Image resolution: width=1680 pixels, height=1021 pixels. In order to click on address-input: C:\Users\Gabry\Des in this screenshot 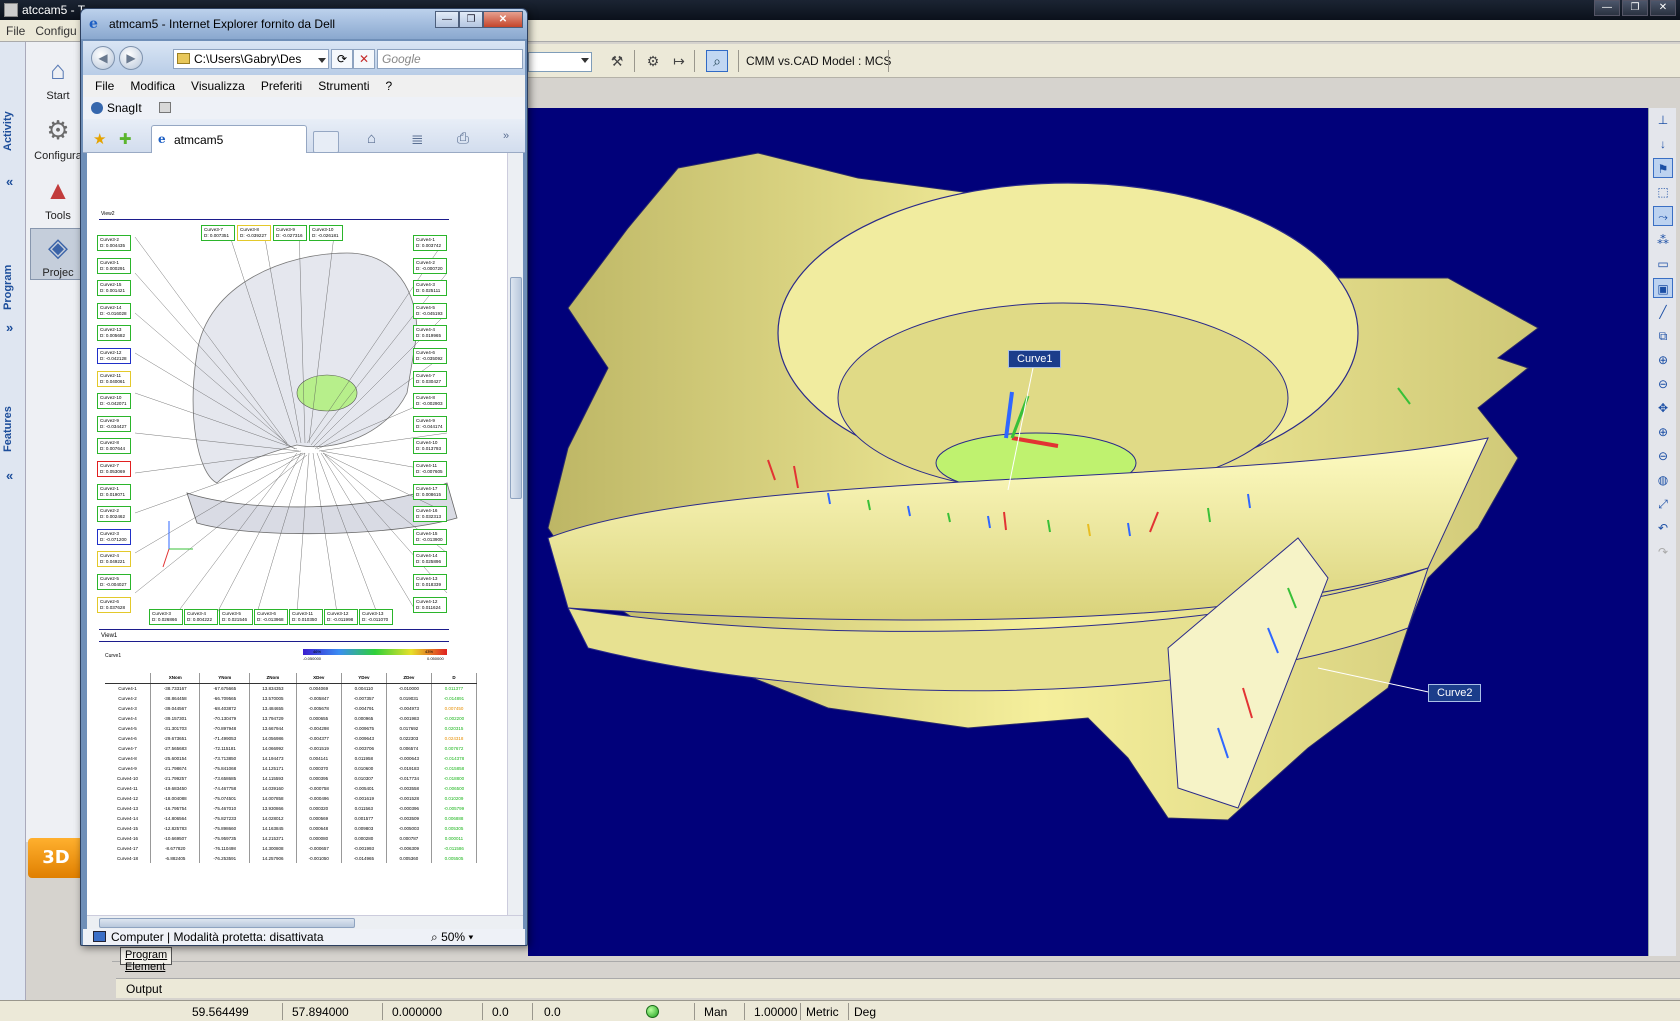, I will do `click(245, 59)`.